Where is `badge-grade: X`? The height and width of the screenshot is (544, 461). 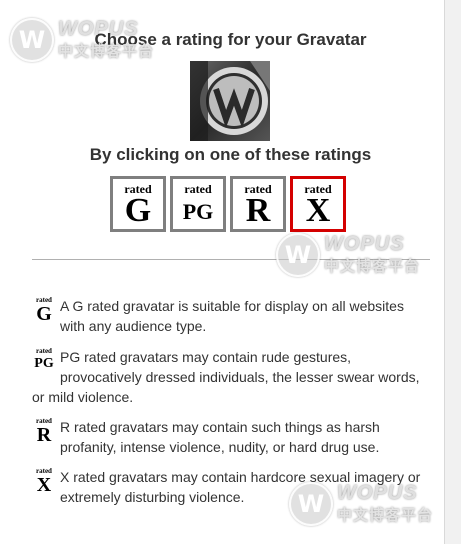 badge-grade: X is located at coordinates (44, 485).